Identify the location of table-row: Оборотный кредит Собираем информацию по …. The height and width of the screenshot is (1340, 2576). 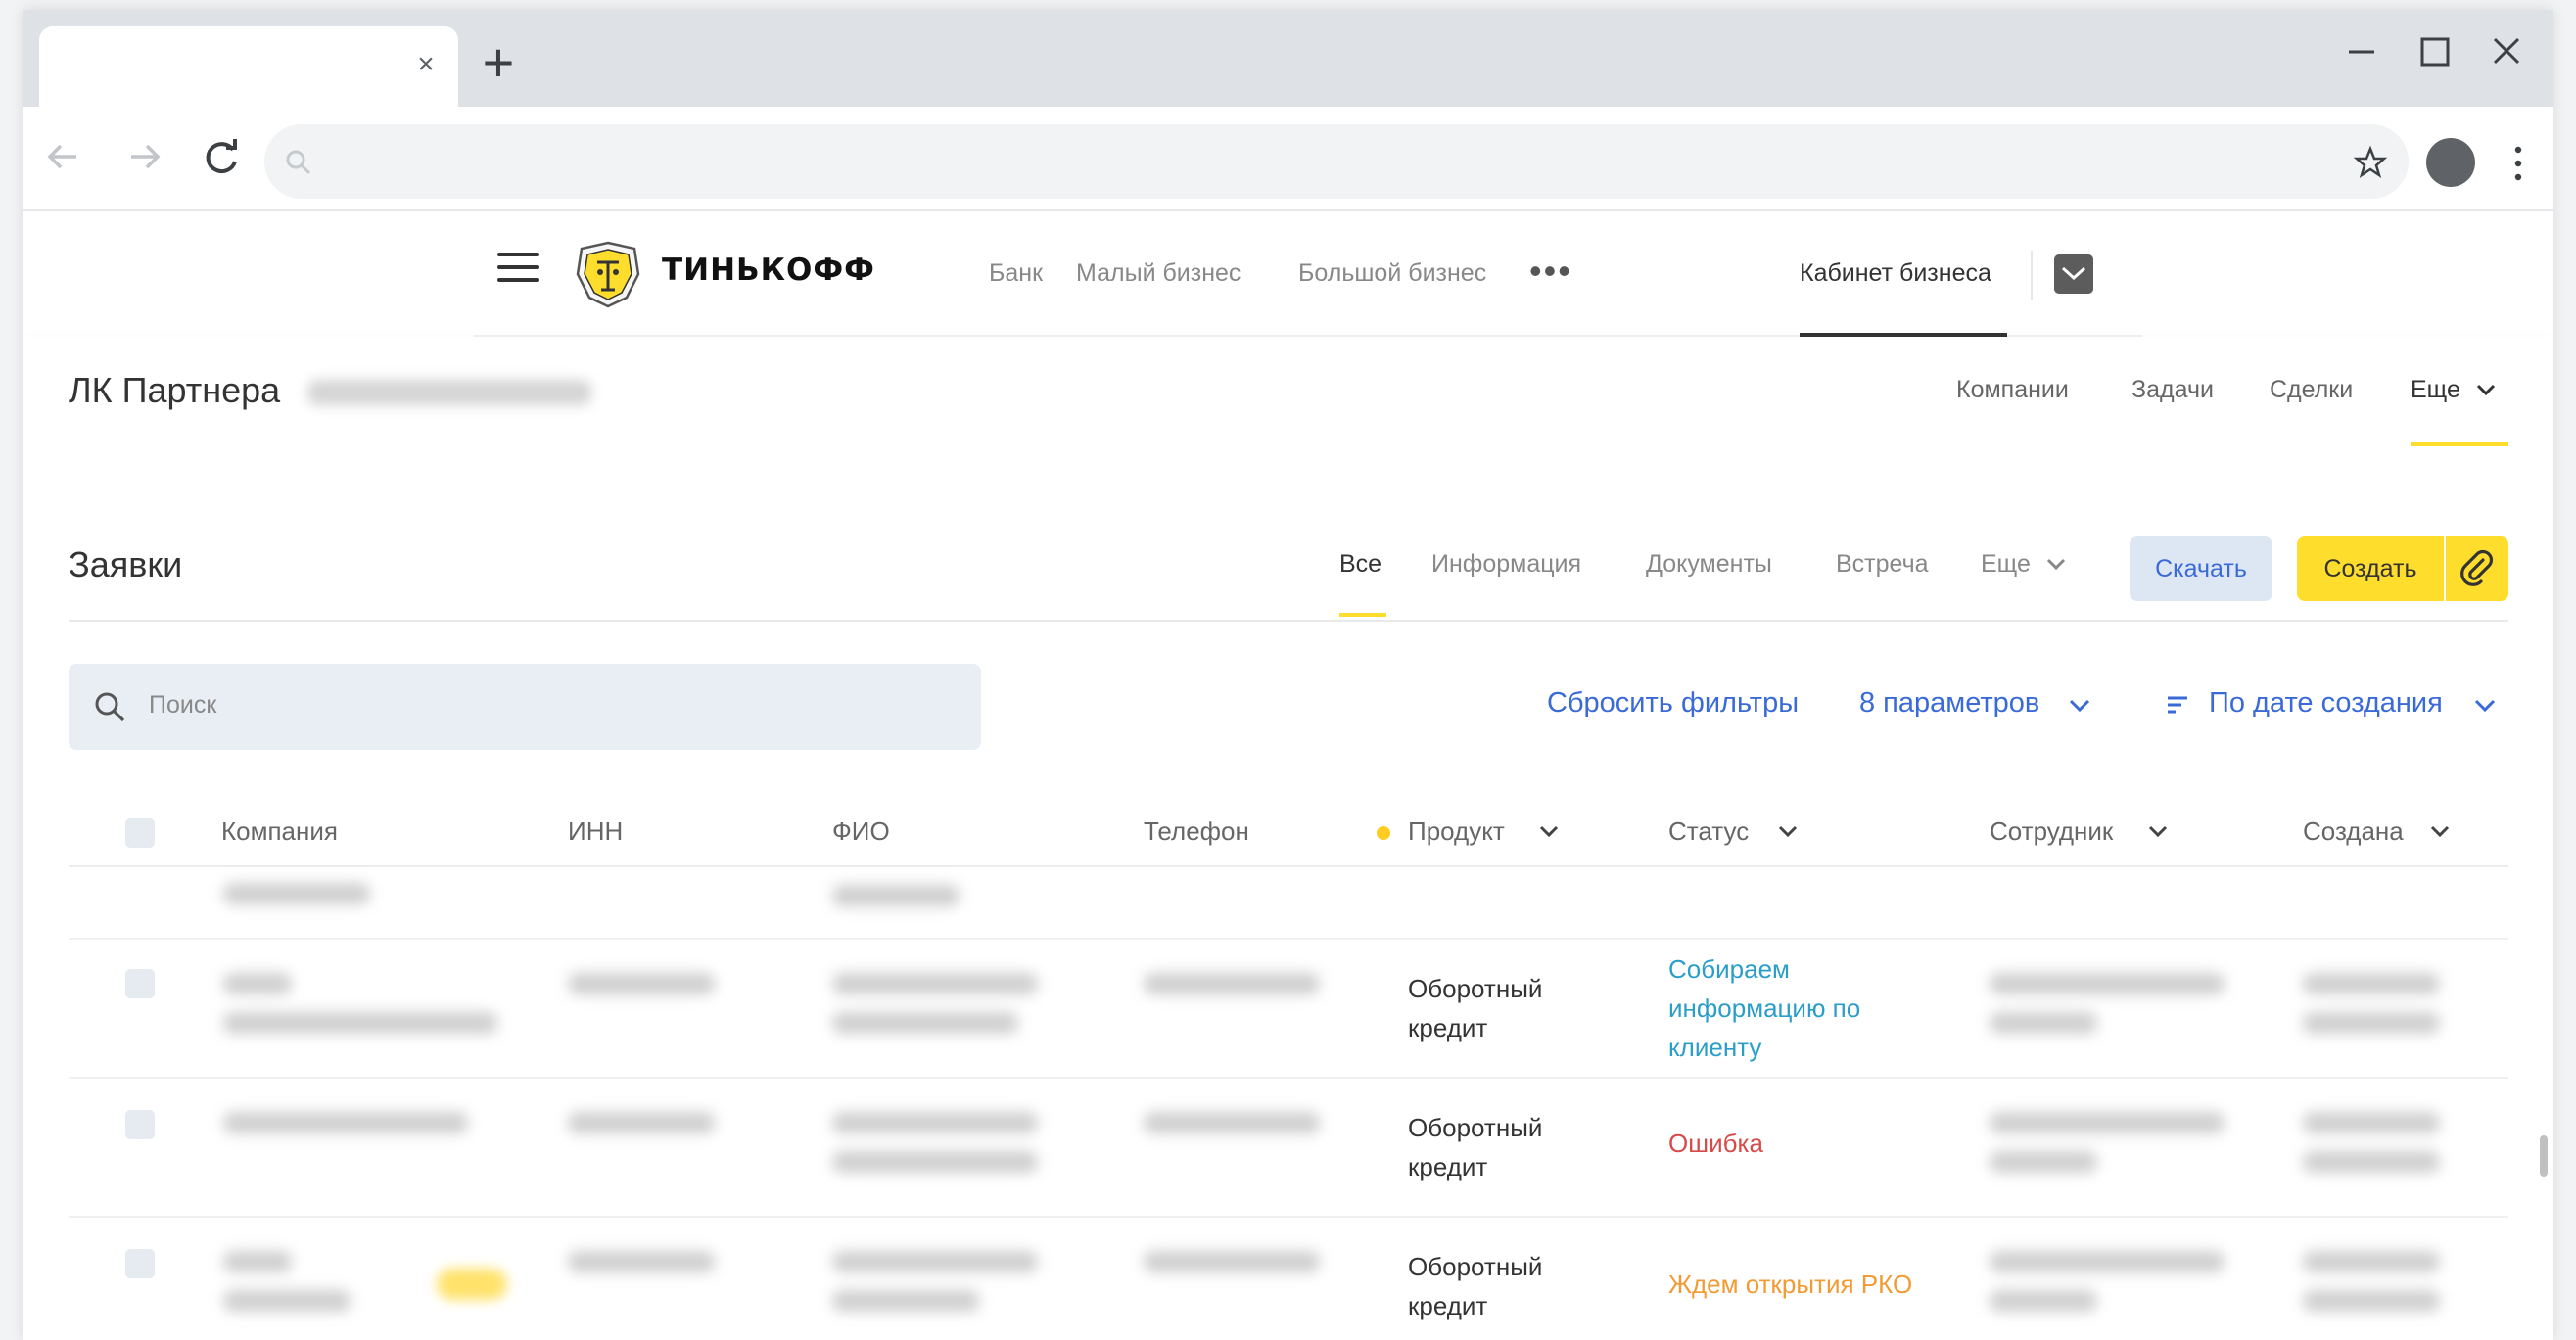
(1288, 1009).